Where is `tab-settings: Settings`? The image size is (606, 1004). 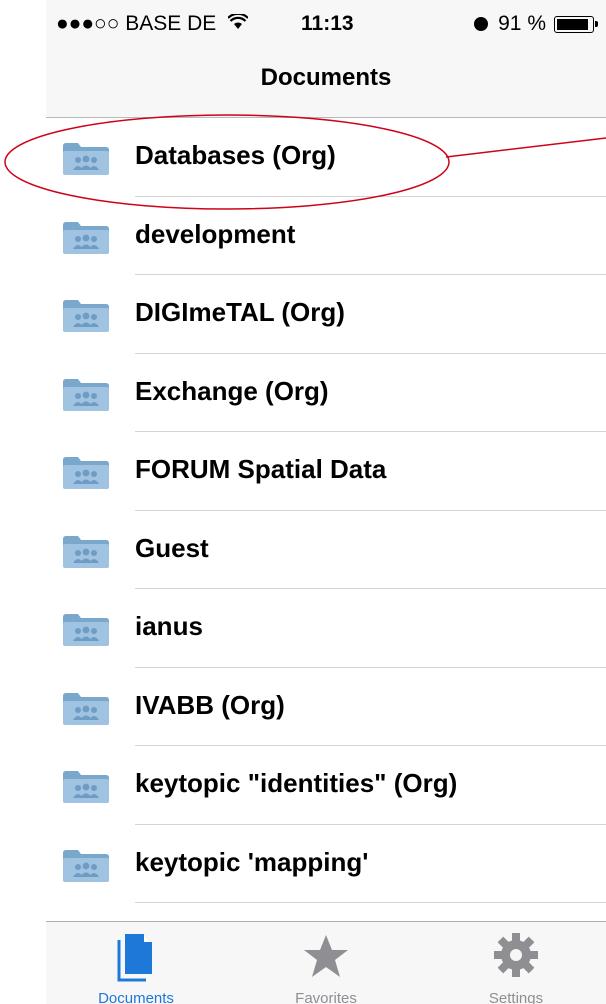 tab-settings: Settings is located at coordinates (516, 963).